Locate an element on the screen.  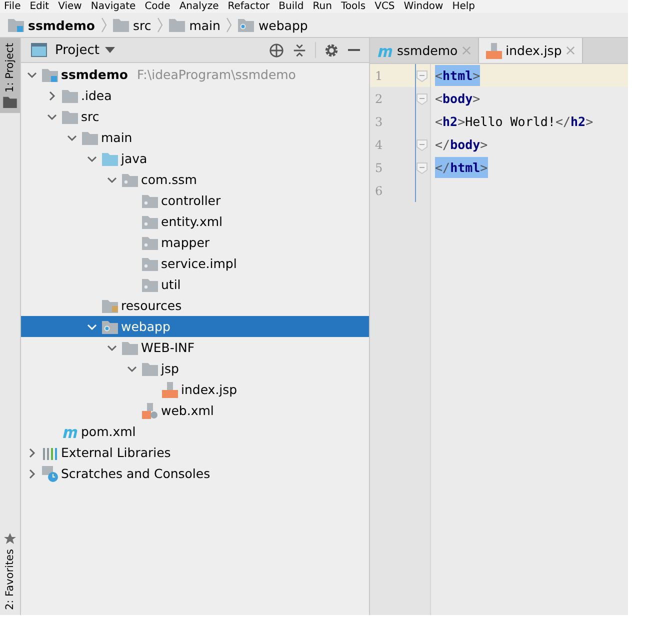
tree-item-label: main is located at coordinates (116, 137).